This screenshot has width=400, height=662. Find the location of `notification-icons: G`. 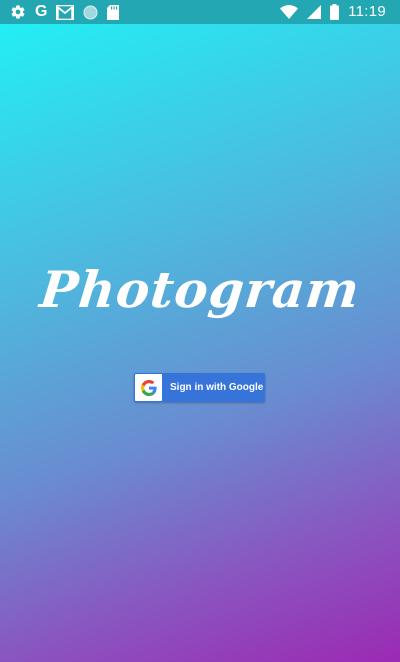

notification-icons: G is located at coordinates (60, 12).